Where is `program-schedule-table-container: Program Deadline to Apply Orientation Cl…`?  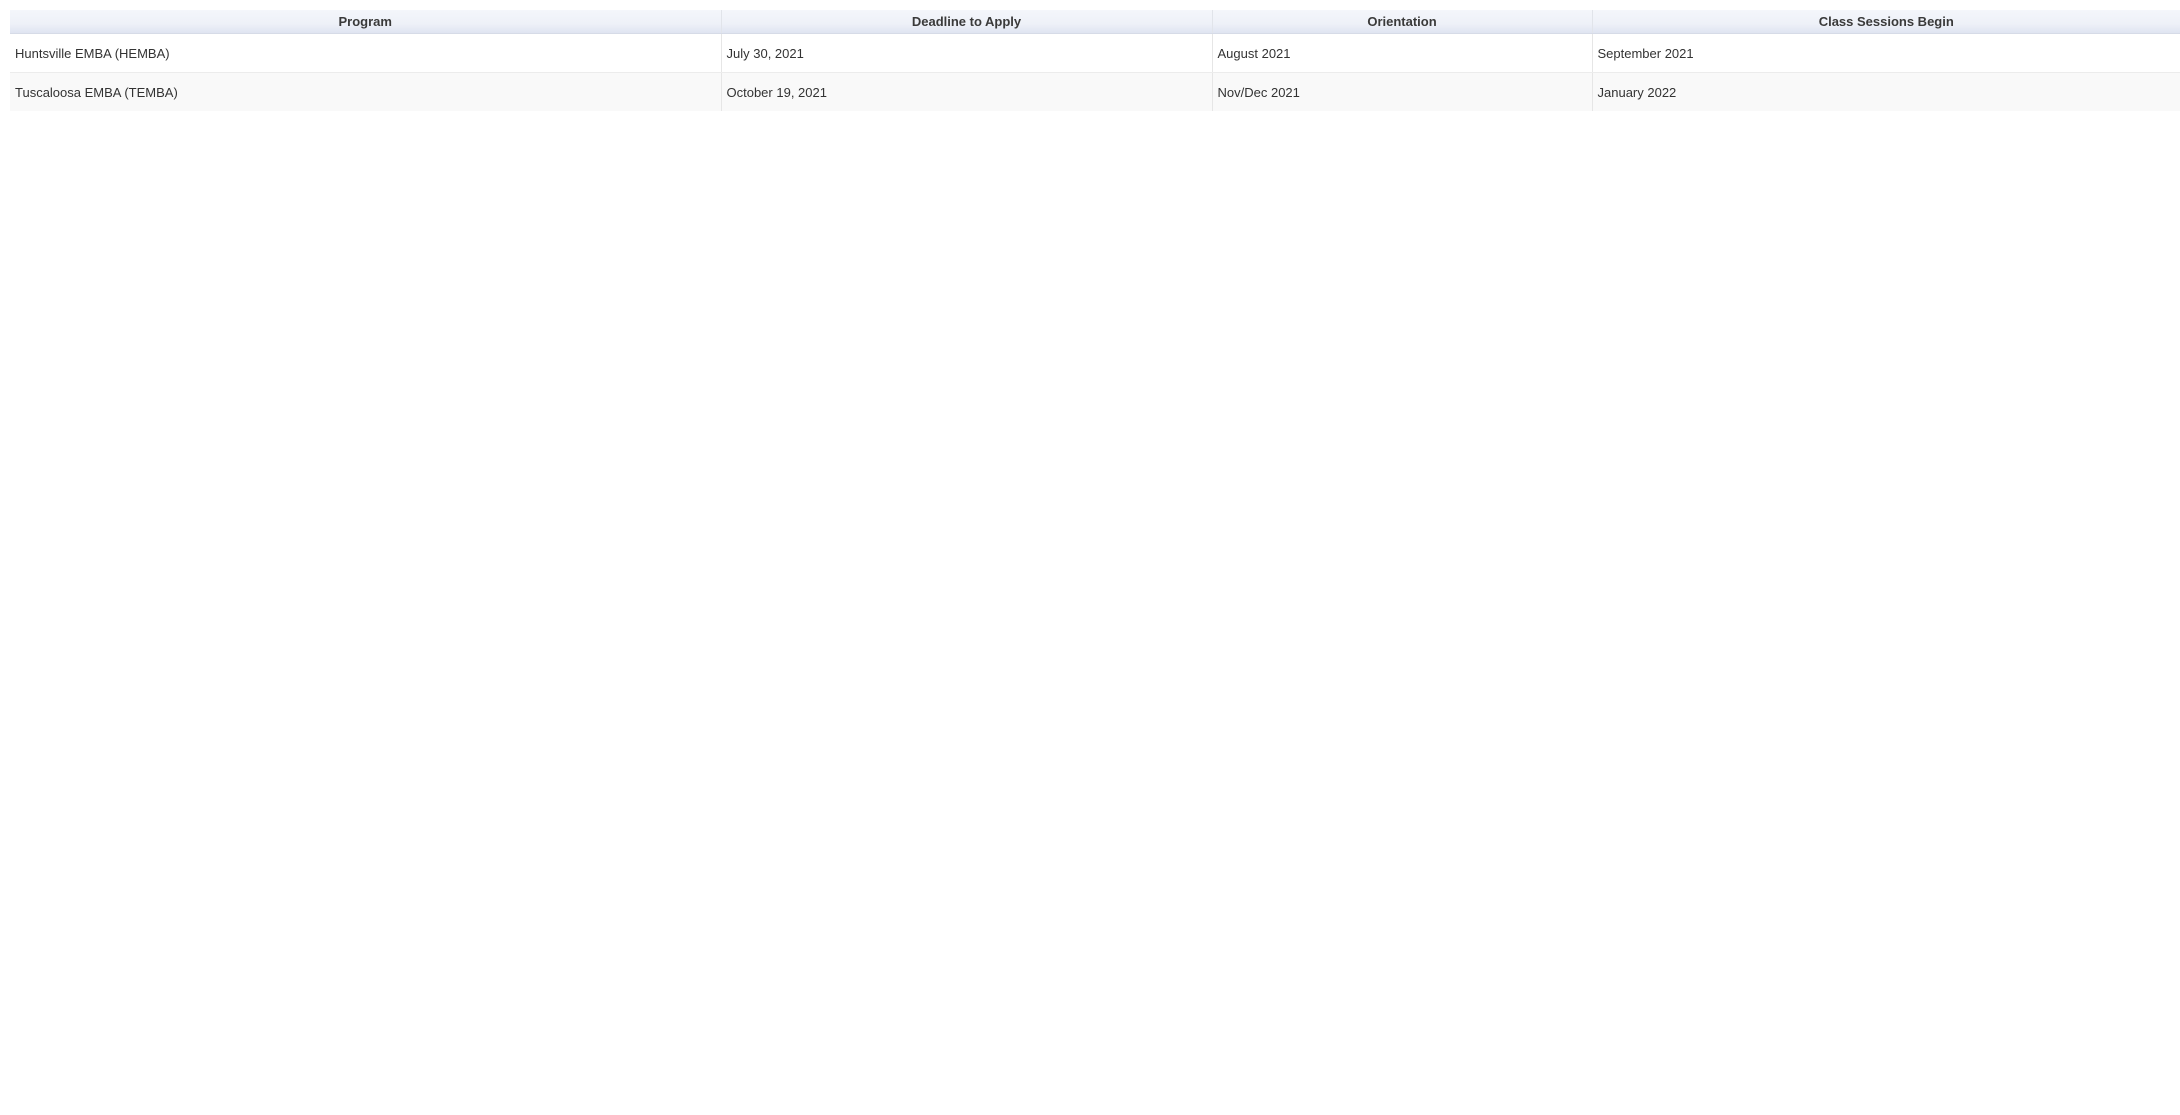
program-schedule-table-container: Program Deadline to Apply Orientation Cl… is located at coordinates (1095, 60).